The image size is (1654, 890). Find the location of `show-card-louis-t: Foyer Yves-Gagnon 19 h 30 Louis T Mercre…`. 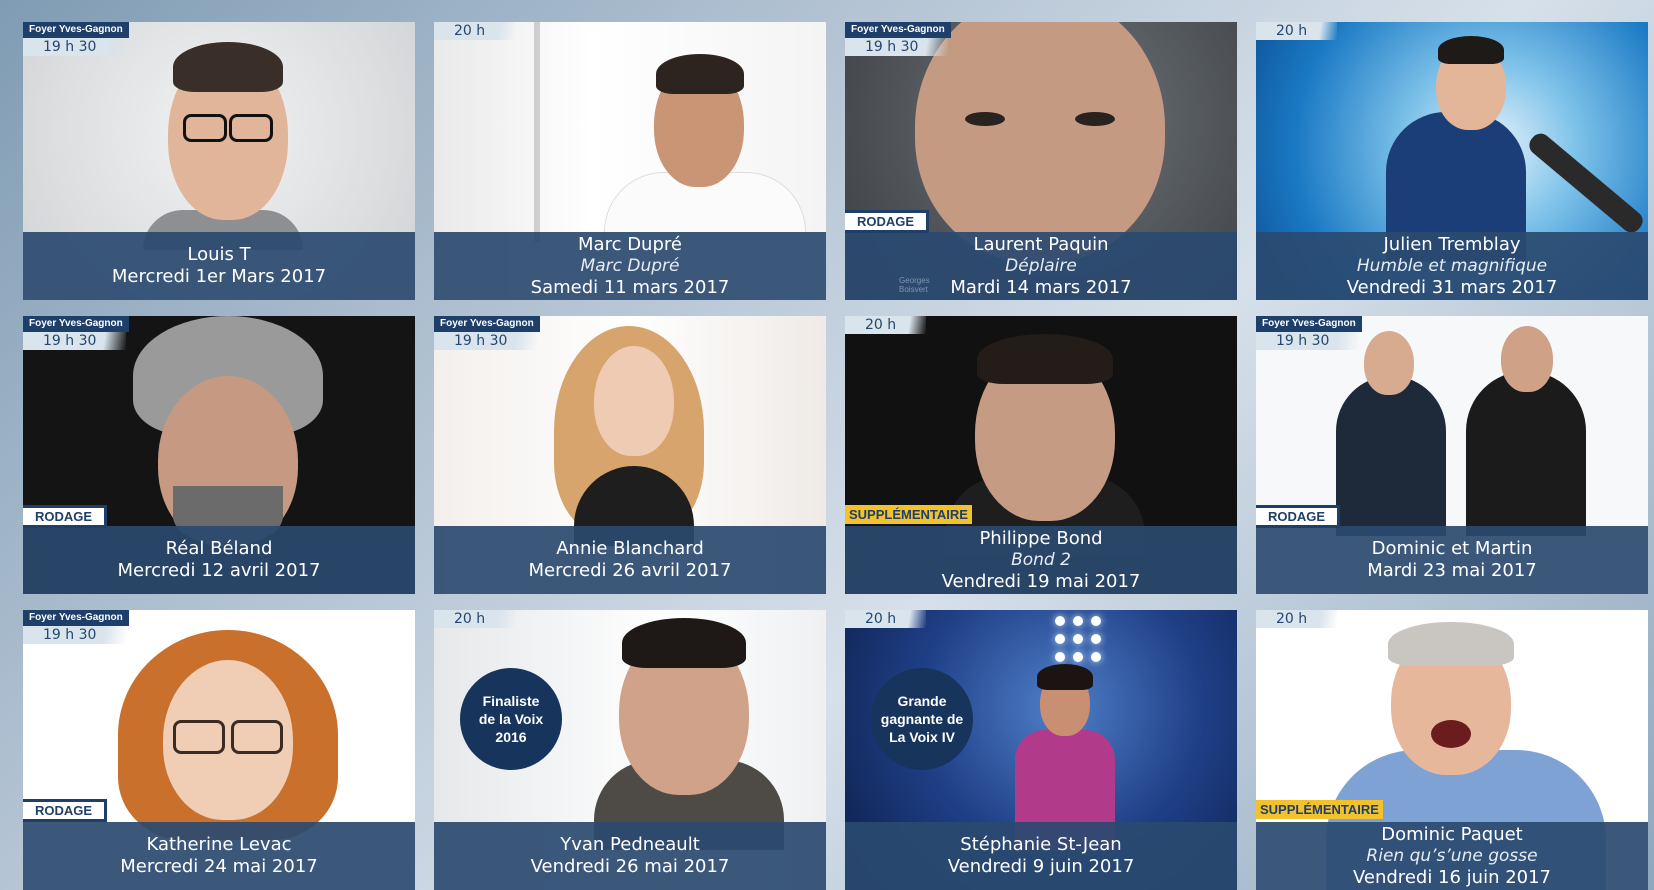

show-card-louis-t: Foyer Yves-Gagnon 19 h 30 Louis T Mercre… is located at coordinates (219, 161).